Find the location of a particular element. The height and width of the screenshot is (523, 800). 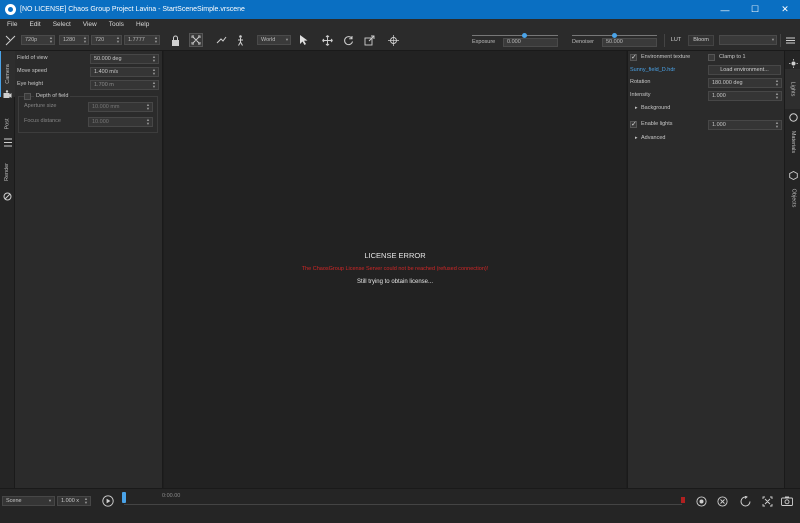

rotation-label: Rotation is located at coordinates (640, 82).